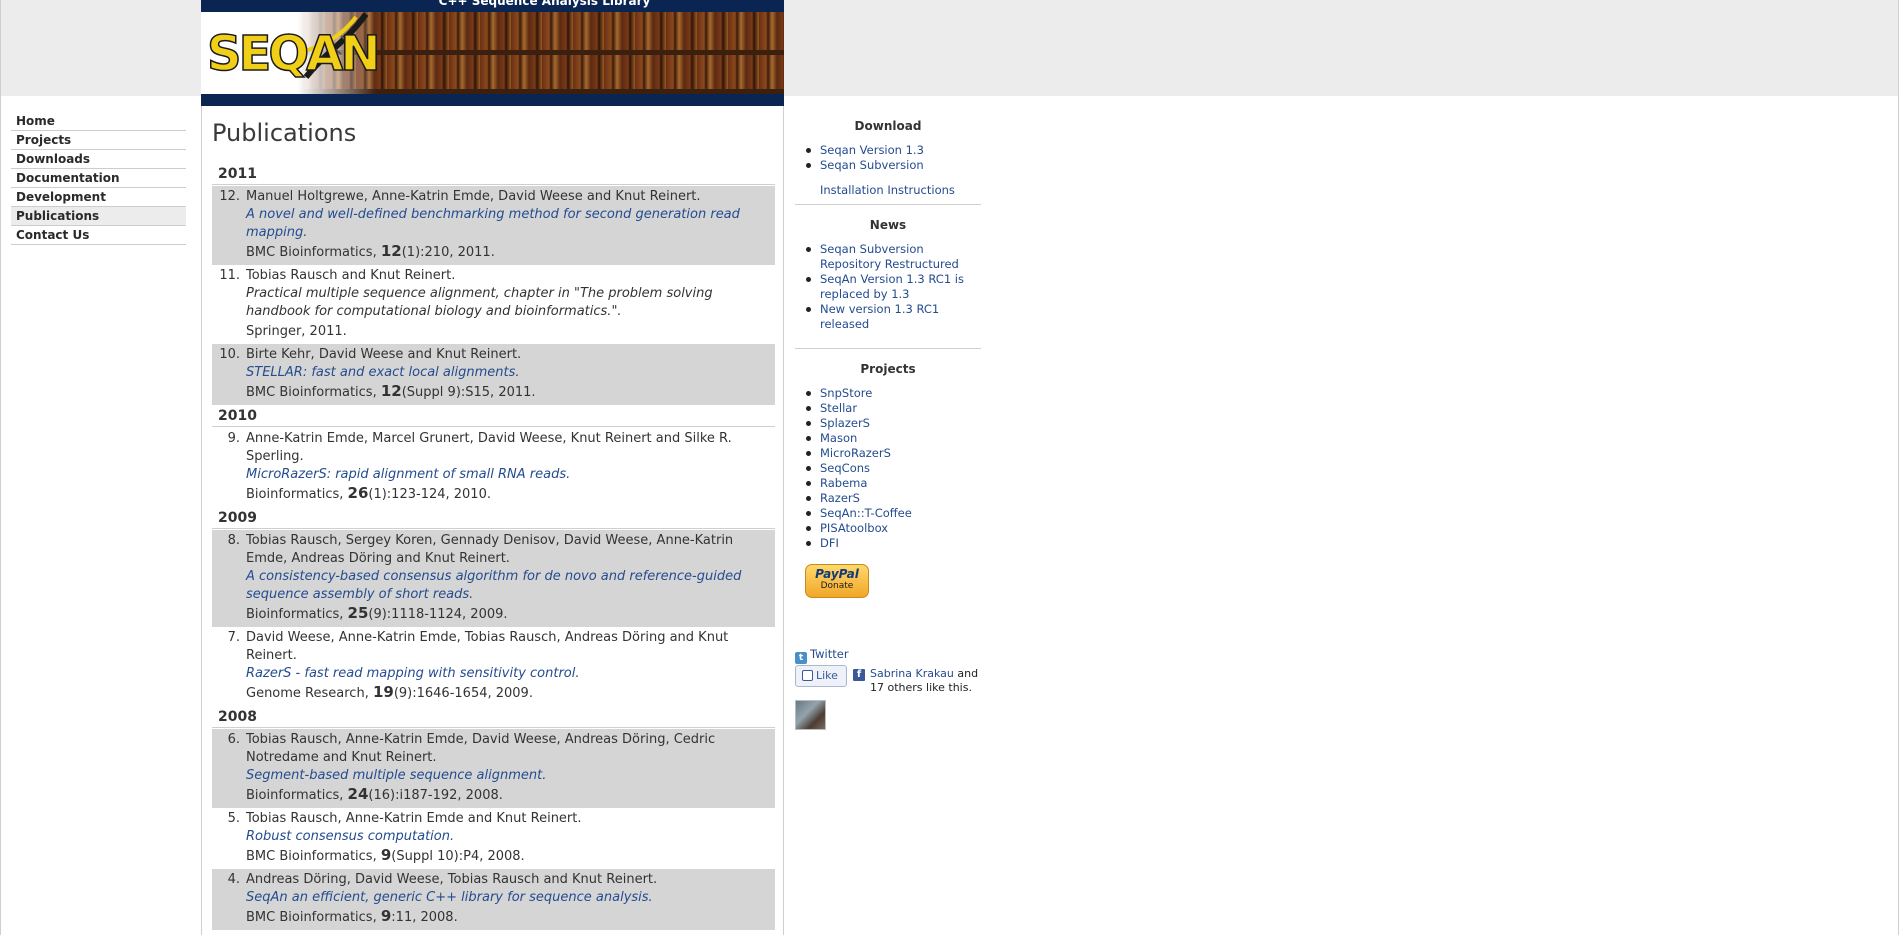 Image resolution: width=1899 pixels, height=935 pixels. I want to click on publication-number: 7., so click(233, 637).